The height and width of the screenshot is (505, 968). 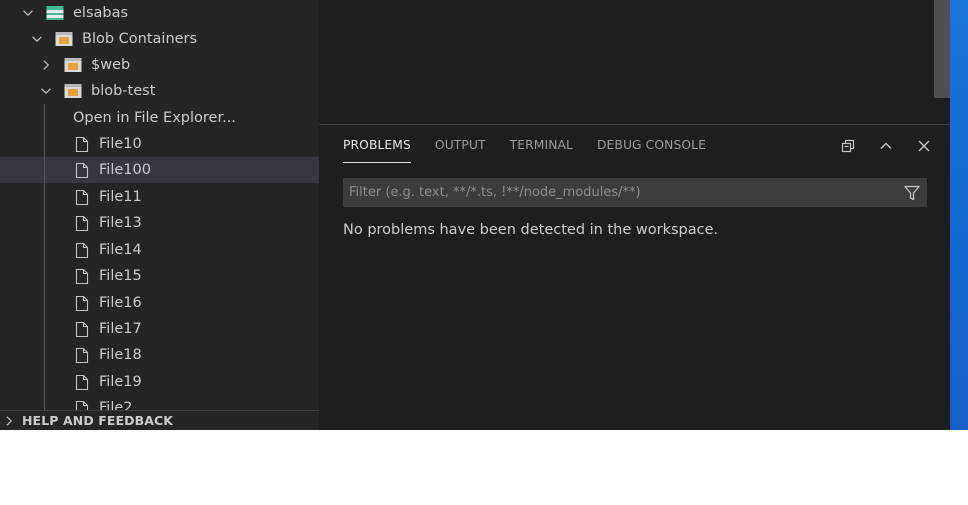 What do you see at coordinates (159, 144) in the screenshot?
I see `tree-item-file: File10` at bounding box center [159, 144].